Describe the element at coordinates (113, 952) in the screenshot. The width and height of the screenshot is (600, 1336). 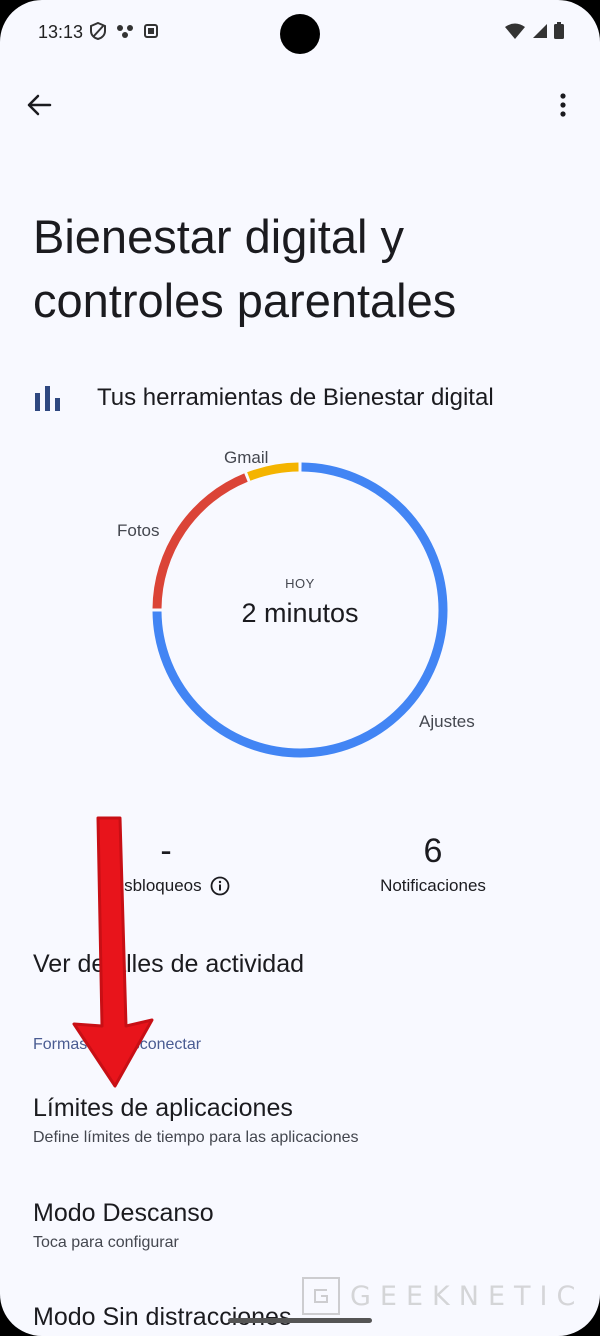
I see `red-arrow-annotation-icon` at that location.